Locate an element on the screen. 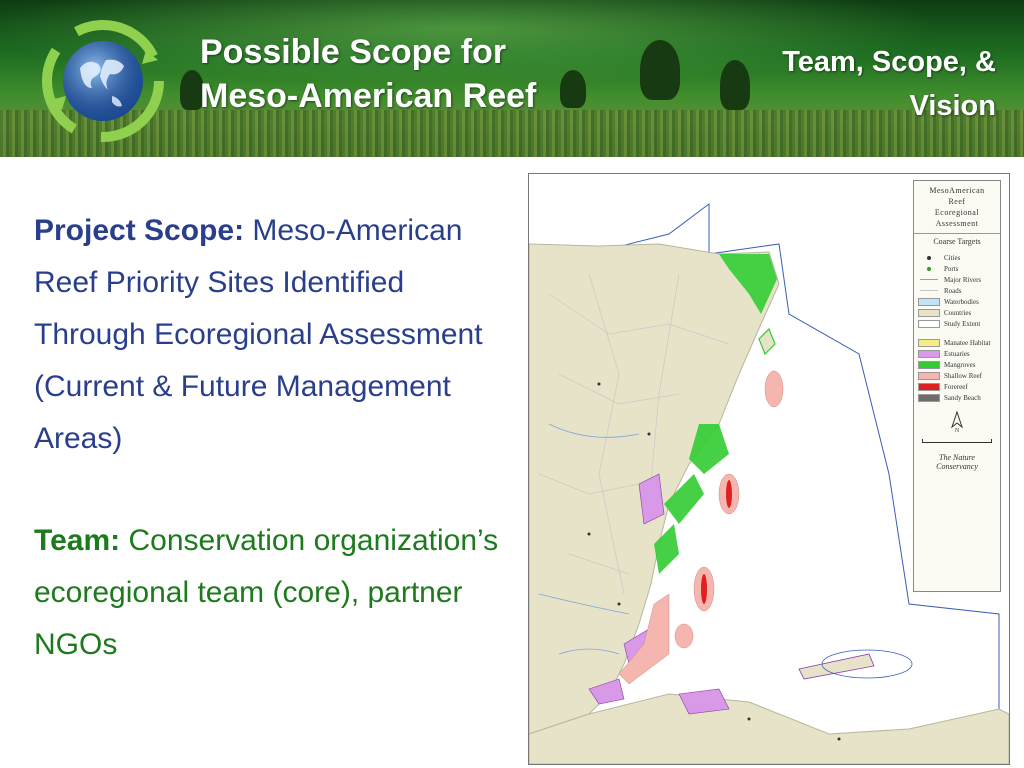  legend-item: Major Rivers is located at coordinates (957, 279).